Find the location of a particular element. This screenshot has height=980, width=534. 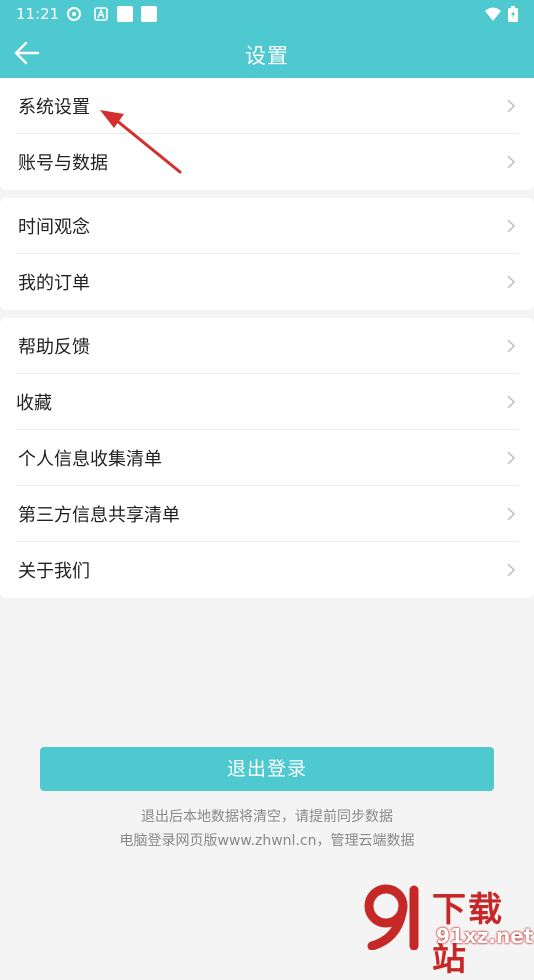

battery-icon is located at coordinates (513, 14).